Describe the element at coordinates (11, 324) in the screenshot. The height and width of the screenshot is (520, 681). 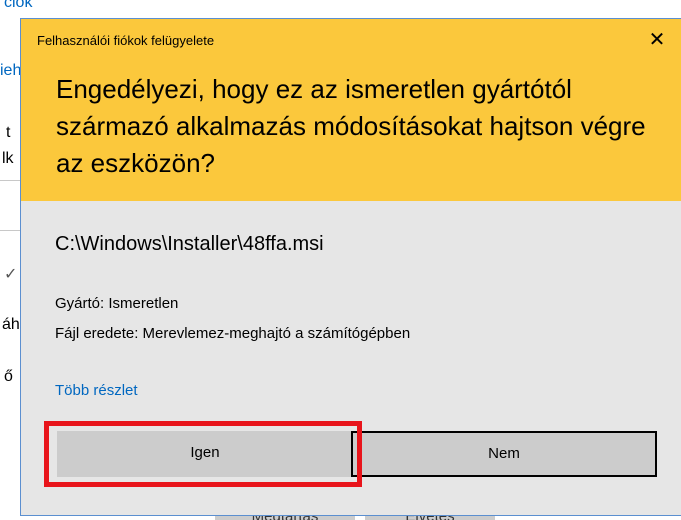
I see `background-text: áh` at that location.